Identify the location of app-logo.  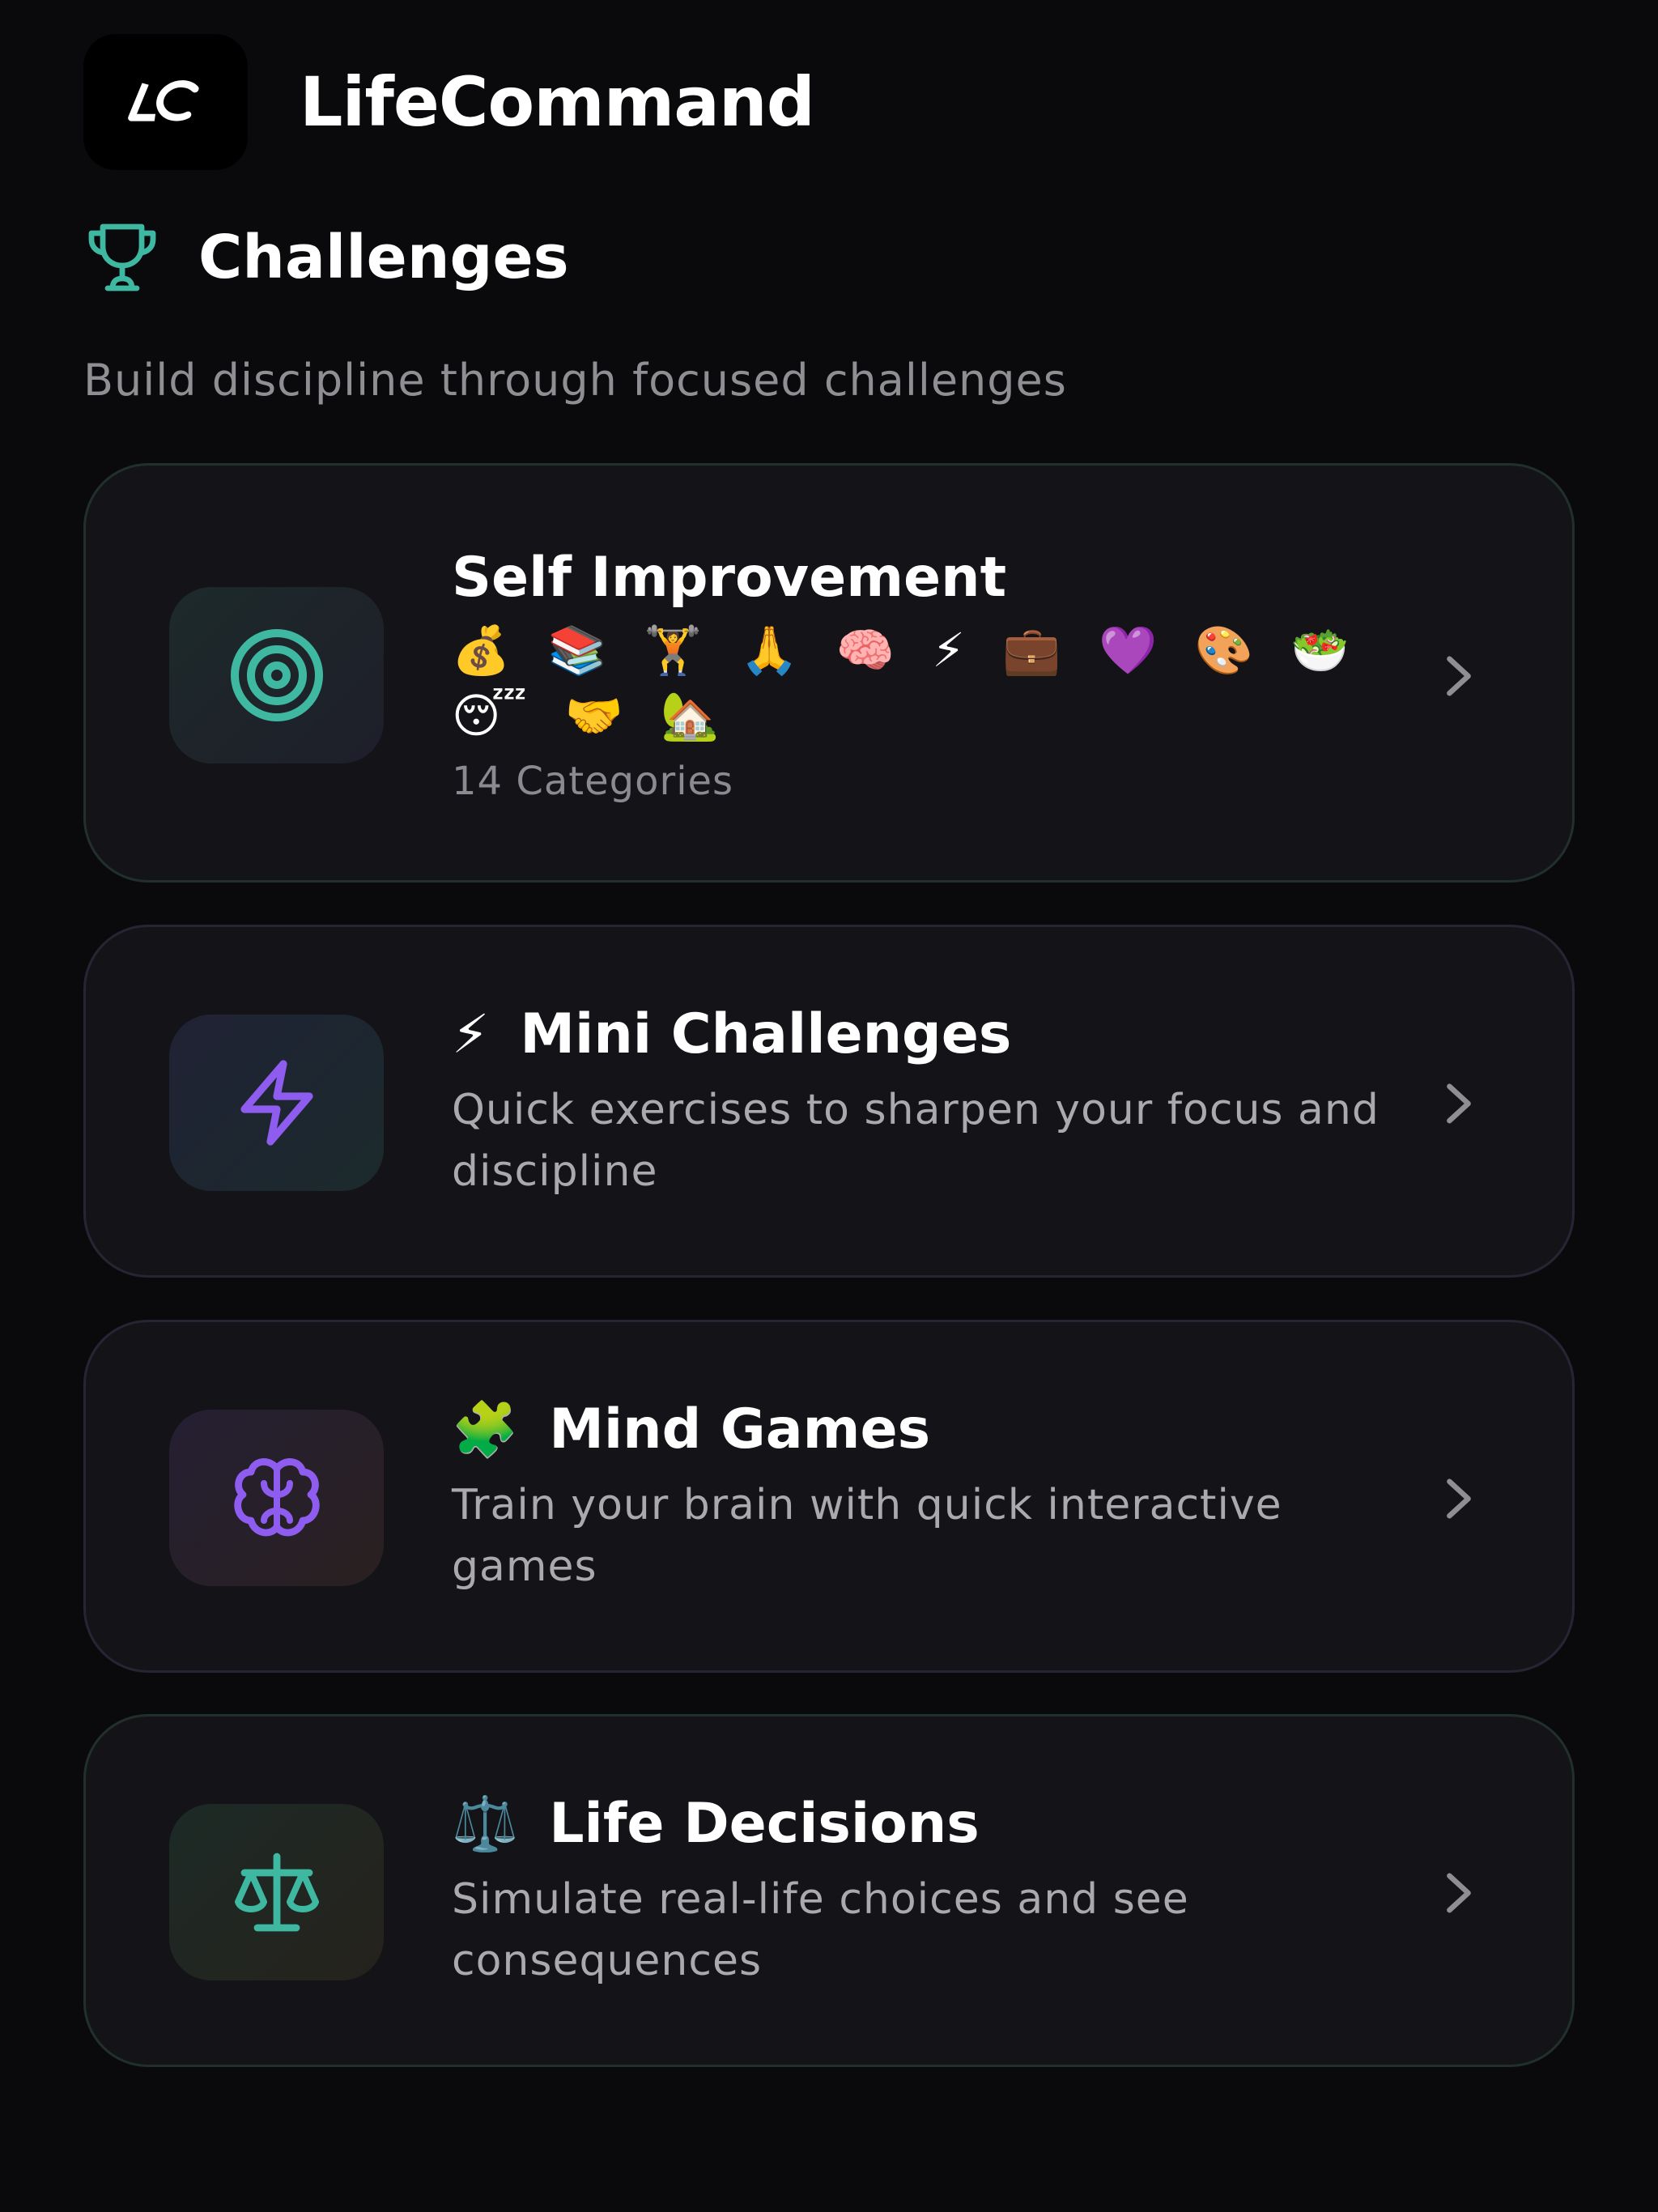
(165, 102).